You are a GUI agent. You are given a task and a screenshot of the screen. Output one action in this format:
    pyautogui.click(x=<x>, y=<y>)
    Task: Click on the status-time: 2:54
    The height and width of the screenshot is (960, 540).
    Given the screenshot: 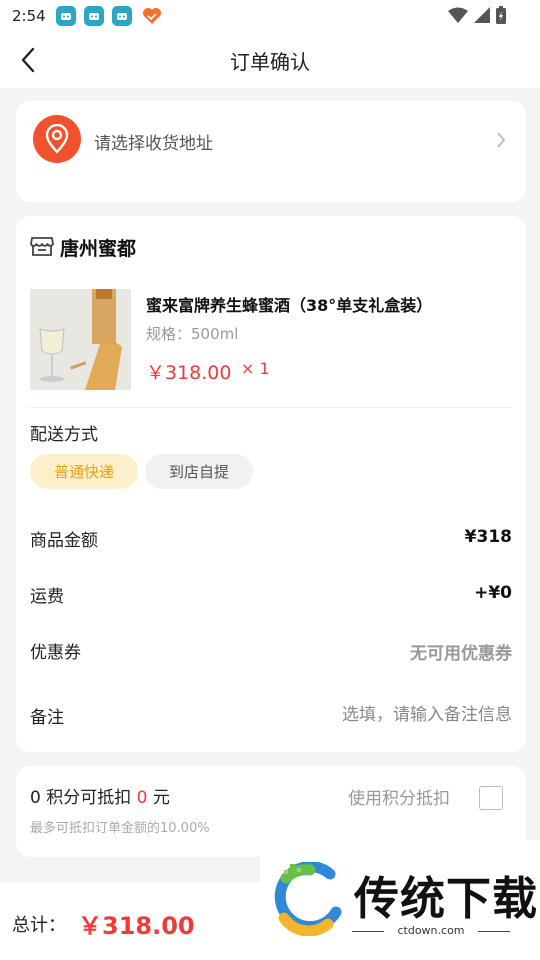 What is the action you would take?
    pyautogui.click(x=29, y=16)
    